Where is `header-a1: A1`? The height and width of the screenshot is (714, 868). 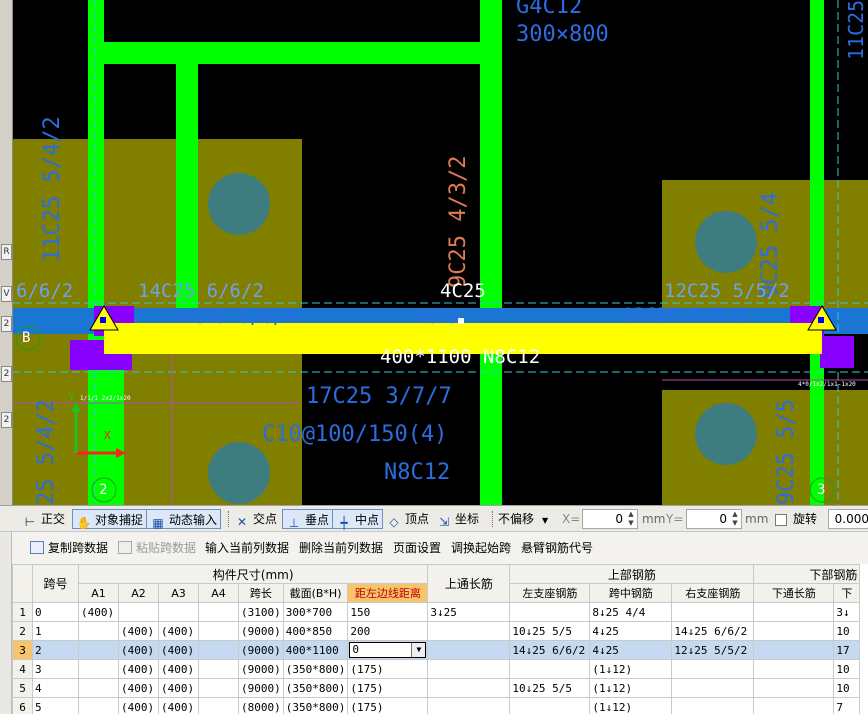
header-a1: A1 is located at coordinates (98, 593).